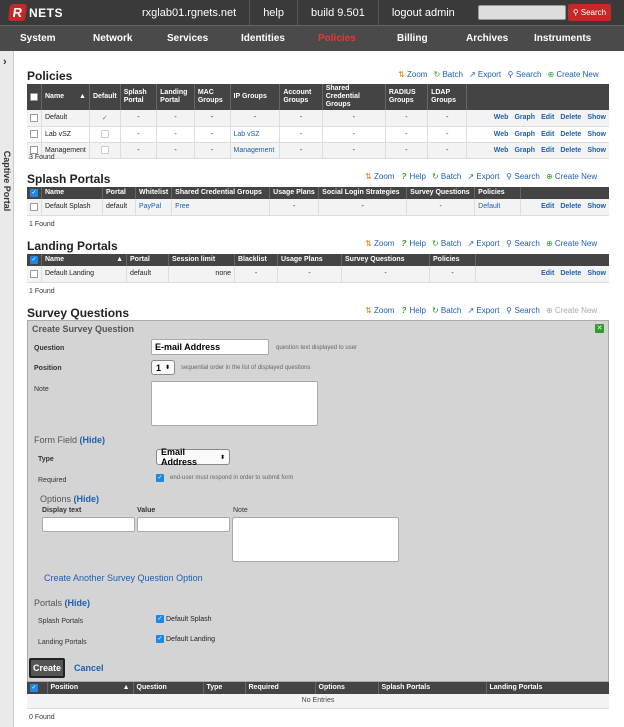  Describe the element at coordinates (5, 62) in the screenshot. I see `chevron-right-icon: ›` at that location.